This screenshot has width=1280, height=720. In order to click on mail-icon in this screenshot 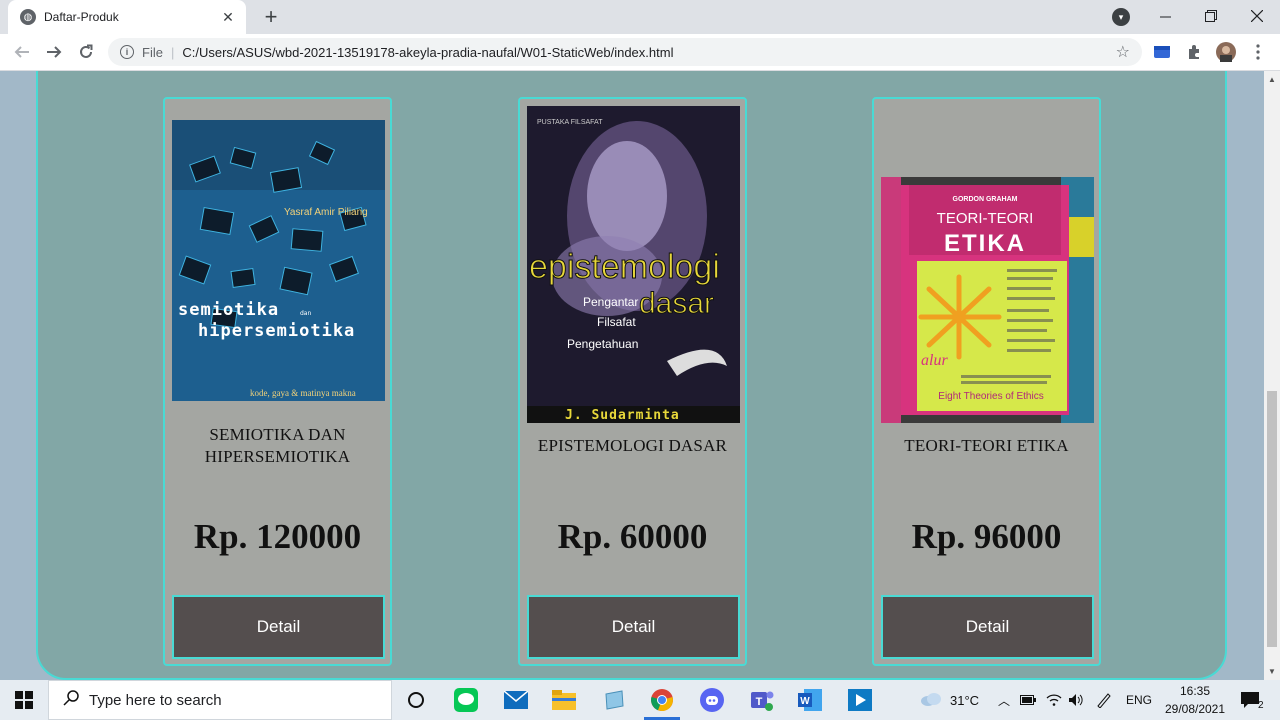, I will do `click(516, 700)`.